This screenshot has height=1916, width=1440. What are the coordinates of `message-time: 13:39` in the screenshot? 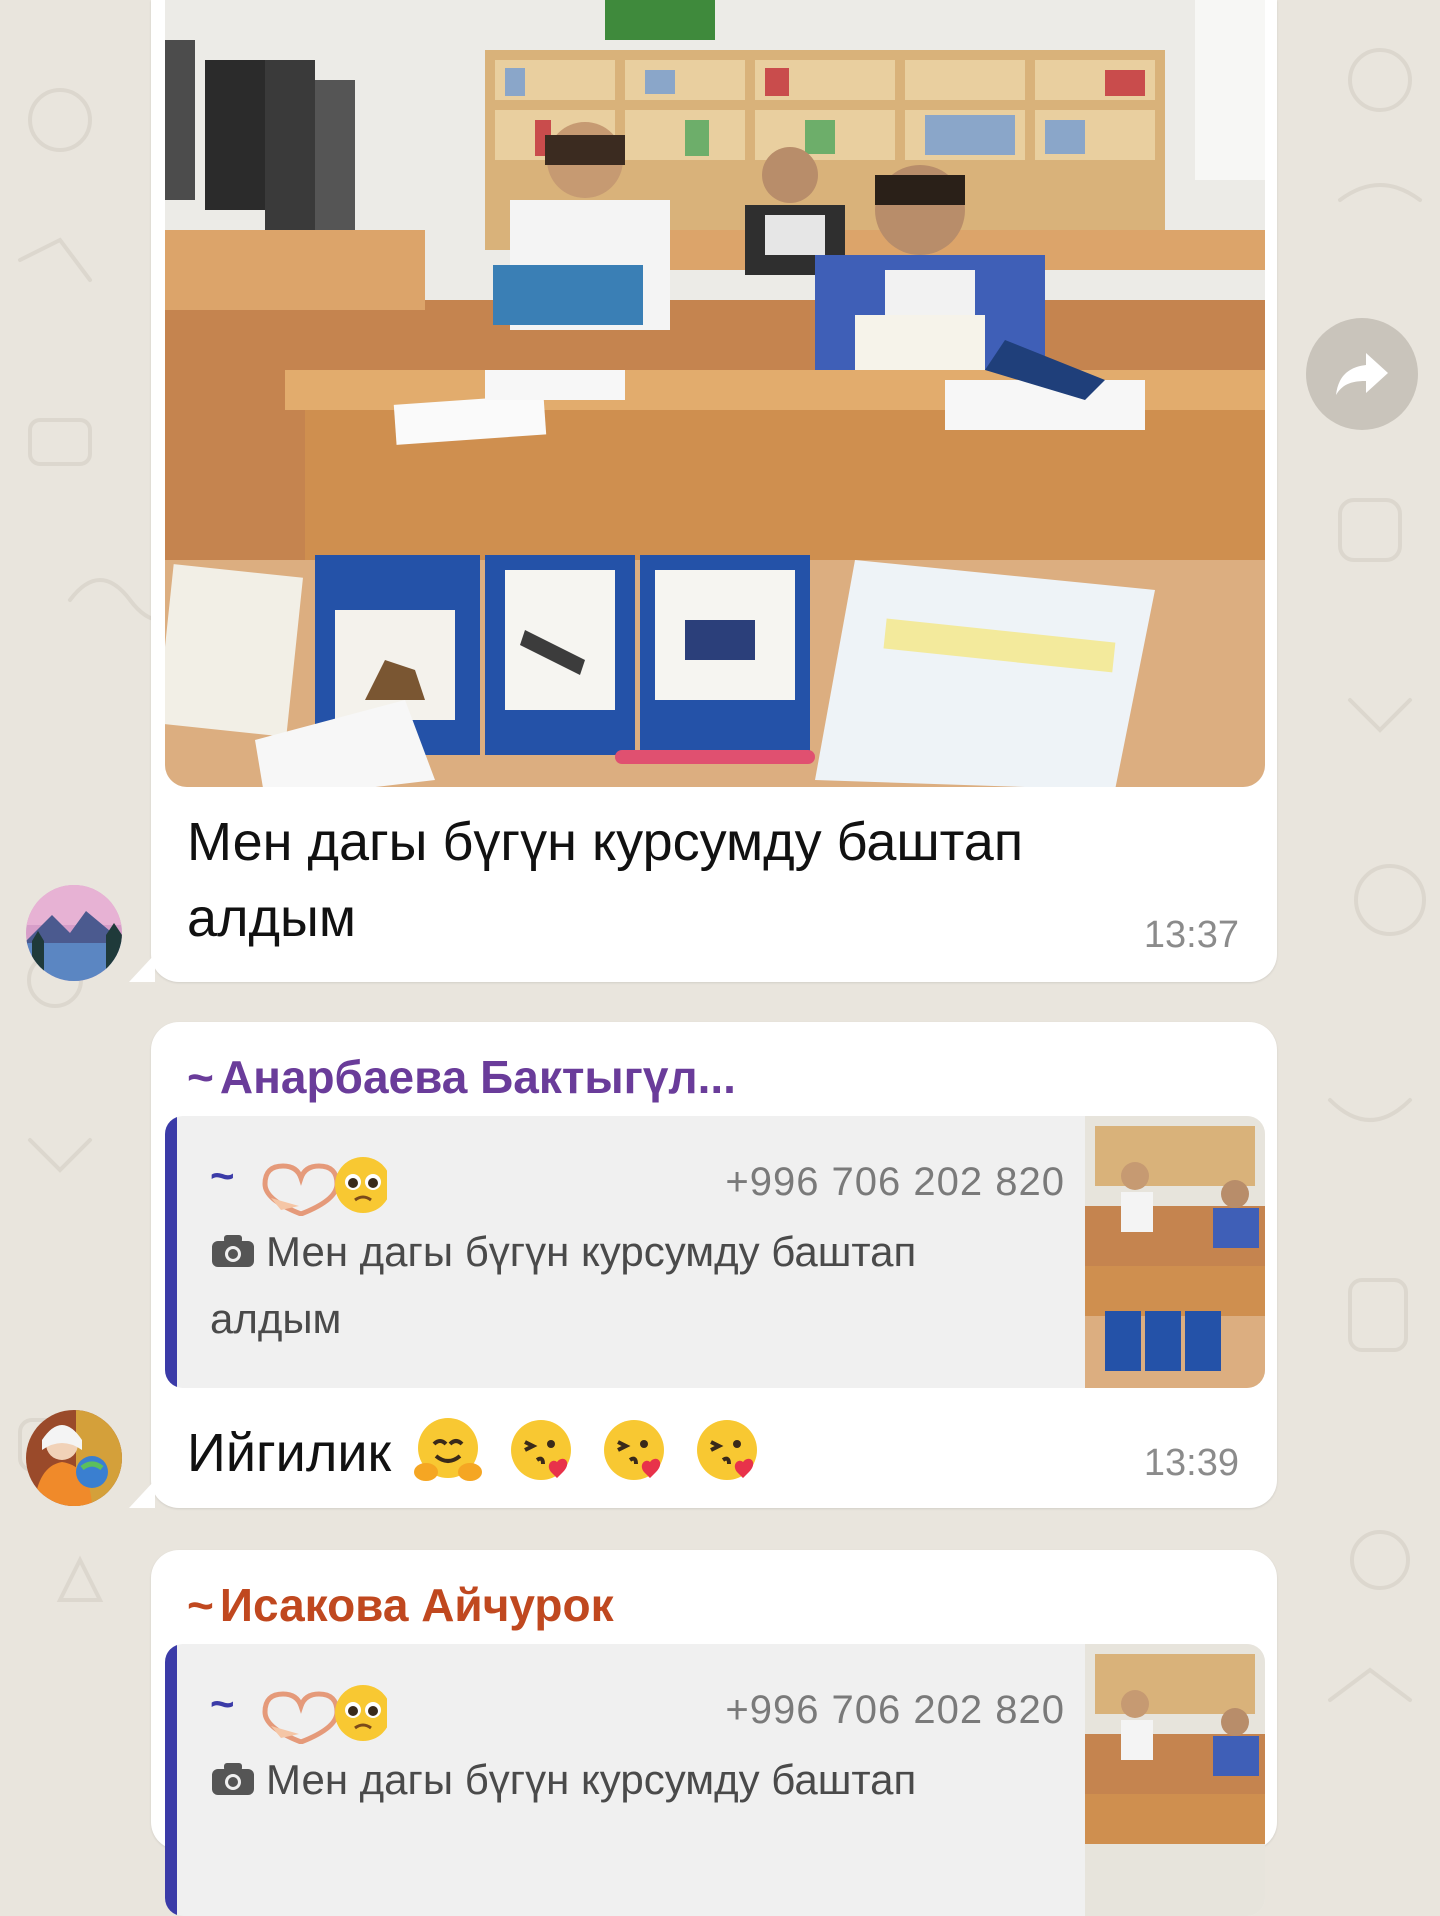 It's located at (1191, 1463).